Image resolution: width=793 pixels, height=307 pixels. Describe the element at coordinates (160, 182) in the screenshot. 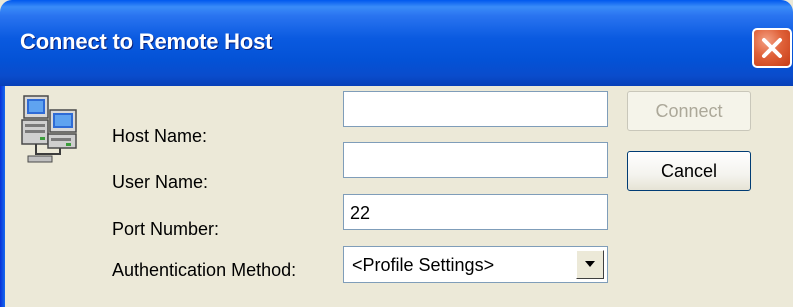

I see `user-name-label: User Name:` at that location.